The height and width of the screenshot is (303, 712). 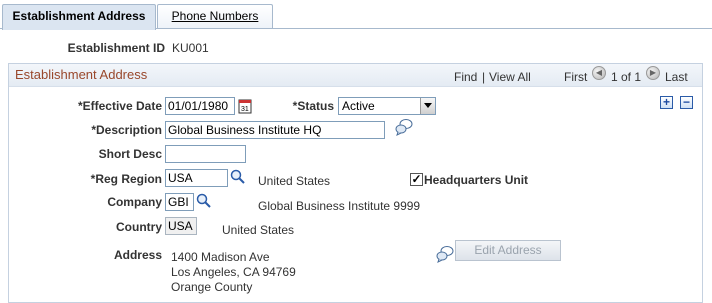 I want to click on description-label: *Description, so click(x=126, y=130).